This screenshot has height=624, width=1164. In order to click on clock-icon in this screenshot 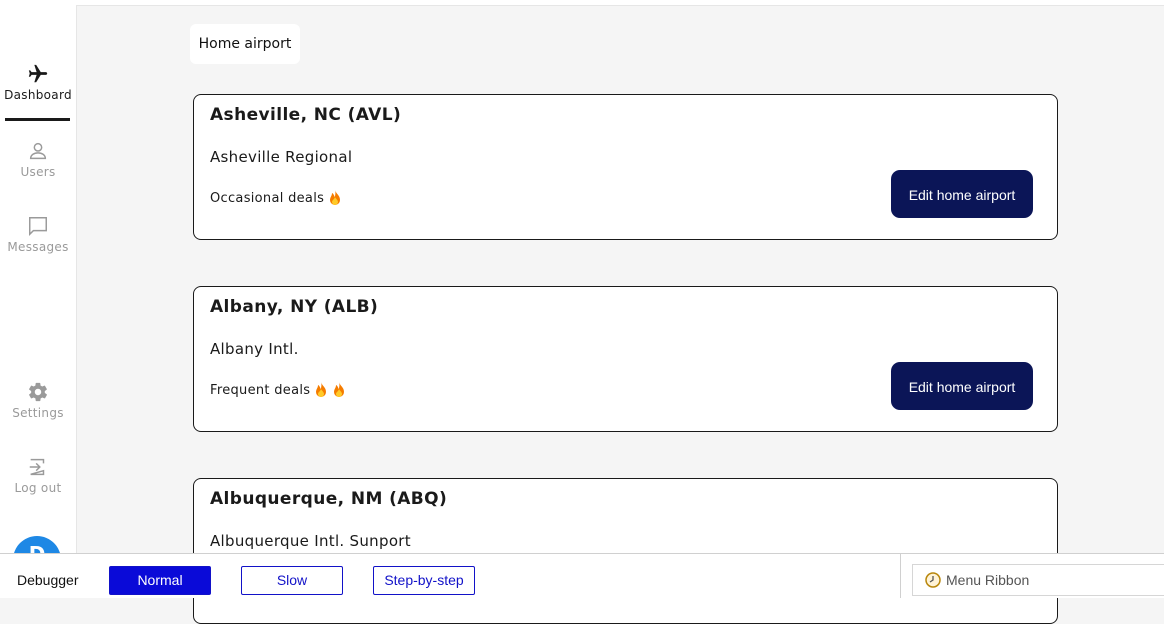, I will do `click(933, 580)`.